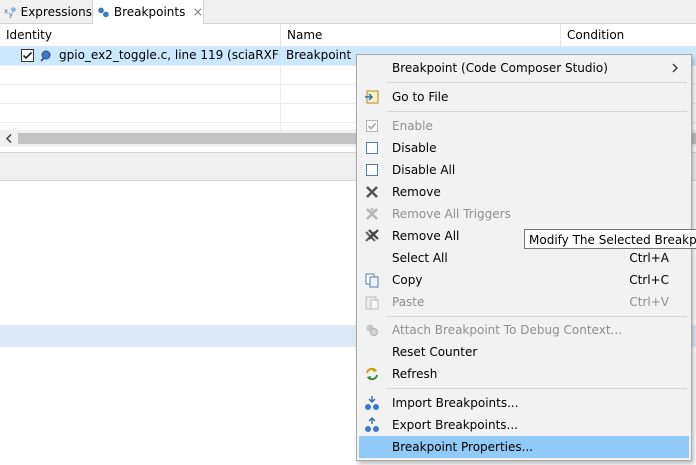  What do you see at coordinates (372, 214) in the screenshot?
I see `remove-triggers-icon` at bounding box center [372, 214].